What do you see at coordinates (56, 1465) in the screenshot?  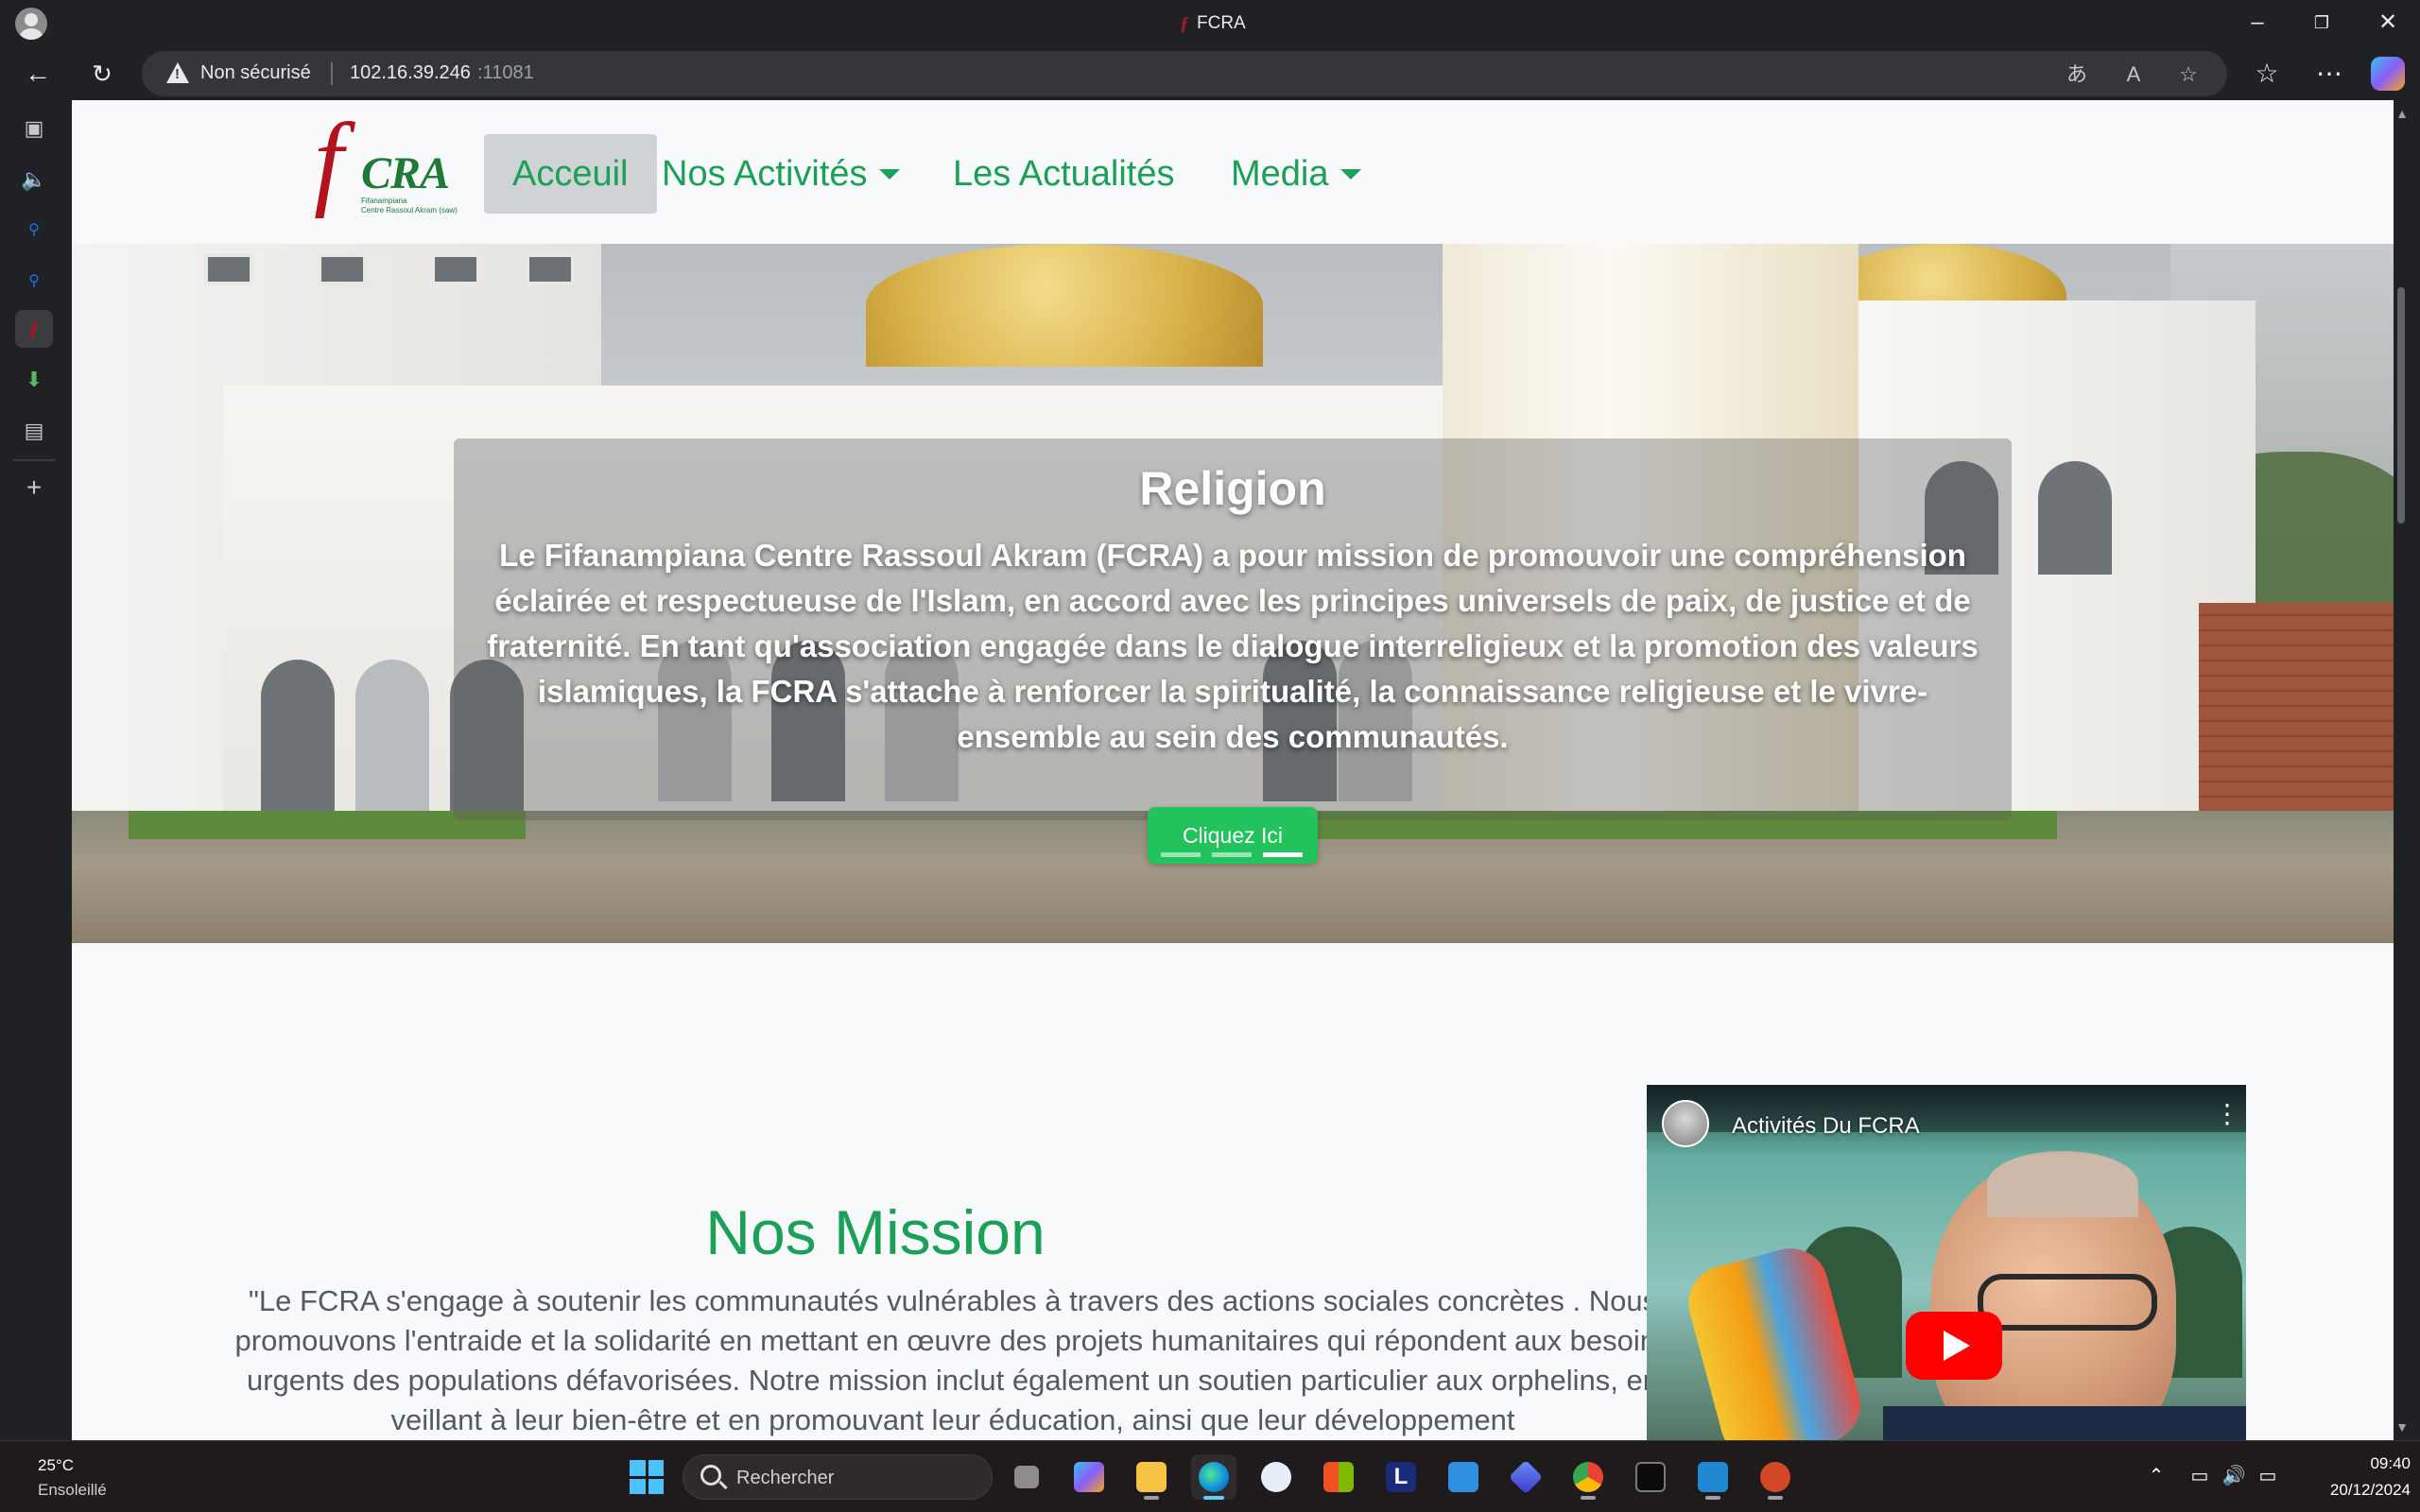 I see `weather-temperature: 25°C` at bounding box center [56, 1465].